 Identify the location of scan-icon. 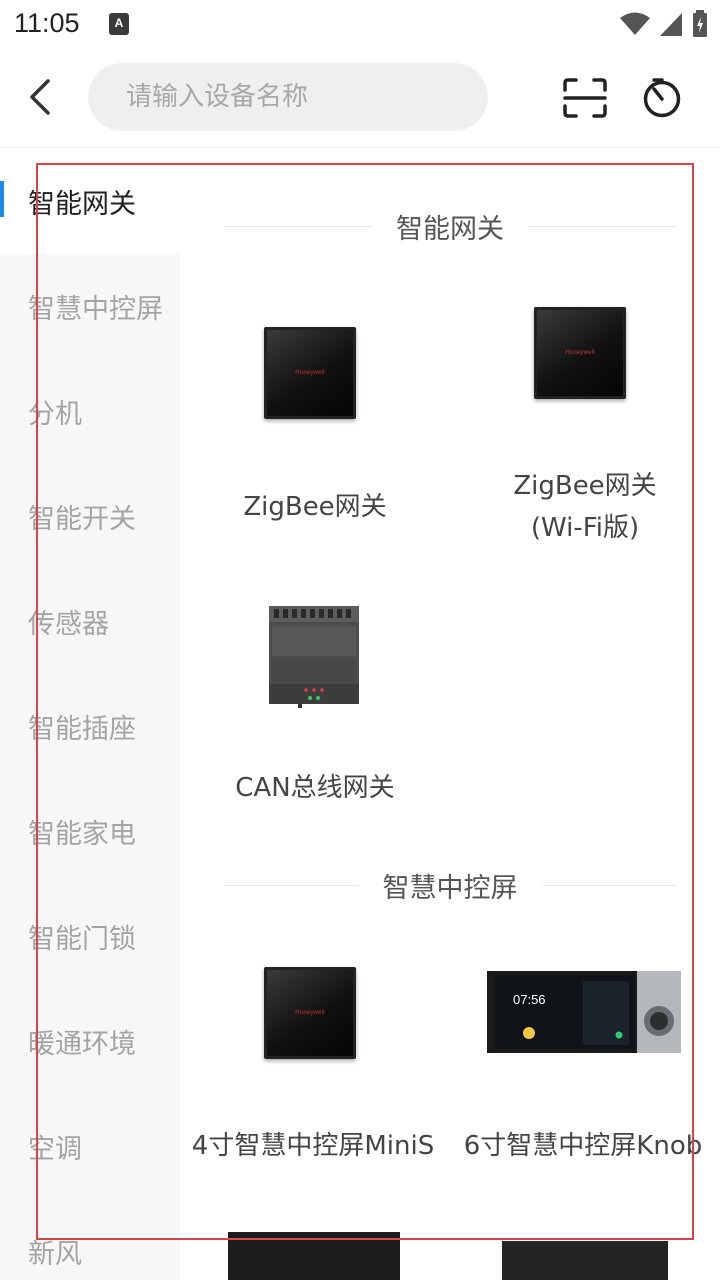
(585, 98).